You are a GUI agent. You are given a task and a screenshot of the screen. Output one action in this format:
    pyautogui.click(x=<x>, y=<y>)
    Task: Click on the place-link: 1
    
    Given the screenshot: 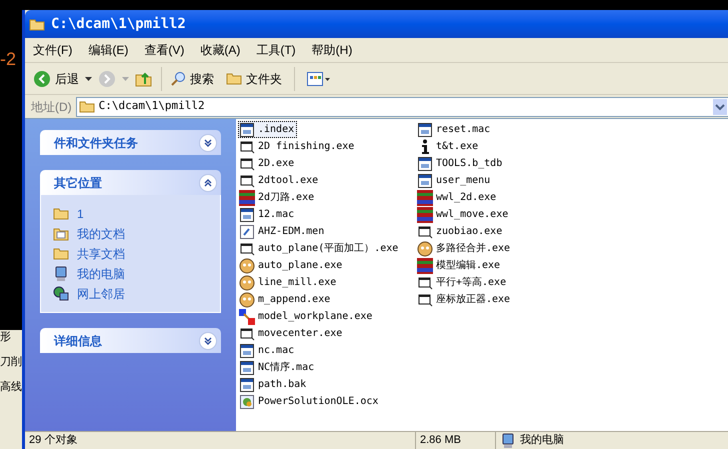 What is the action you would take?
    pyautogui.click(x=130, y=213)
    